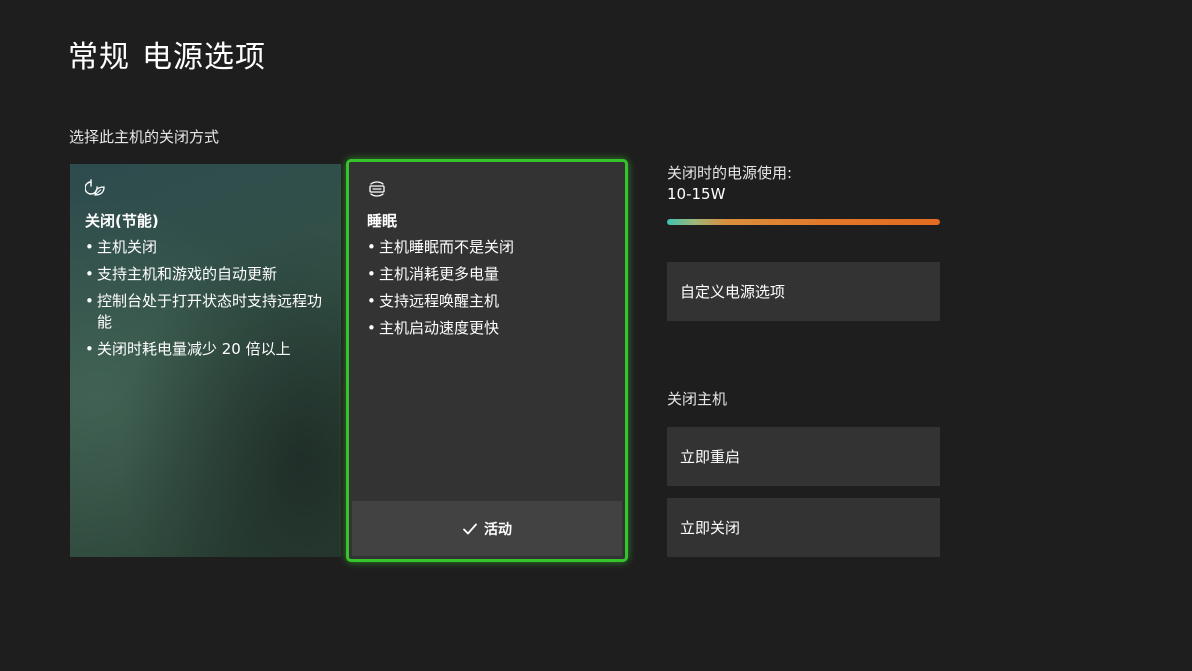  Describe the element at coordinates (95, 187) in the screenshot. I see `power-leaf-icon` at that location.